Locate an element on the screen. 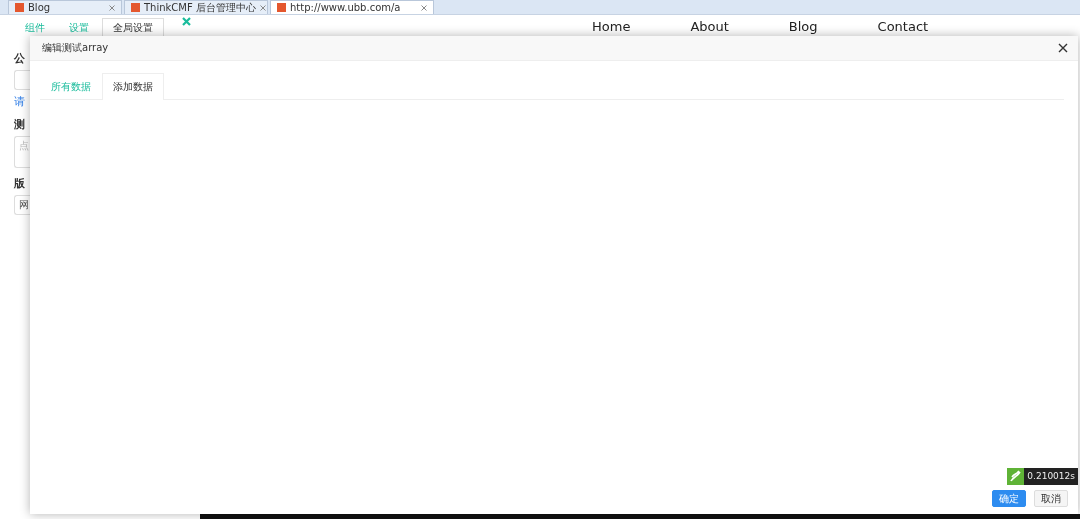  field-label: 版 is located at coordinates (19, 183).